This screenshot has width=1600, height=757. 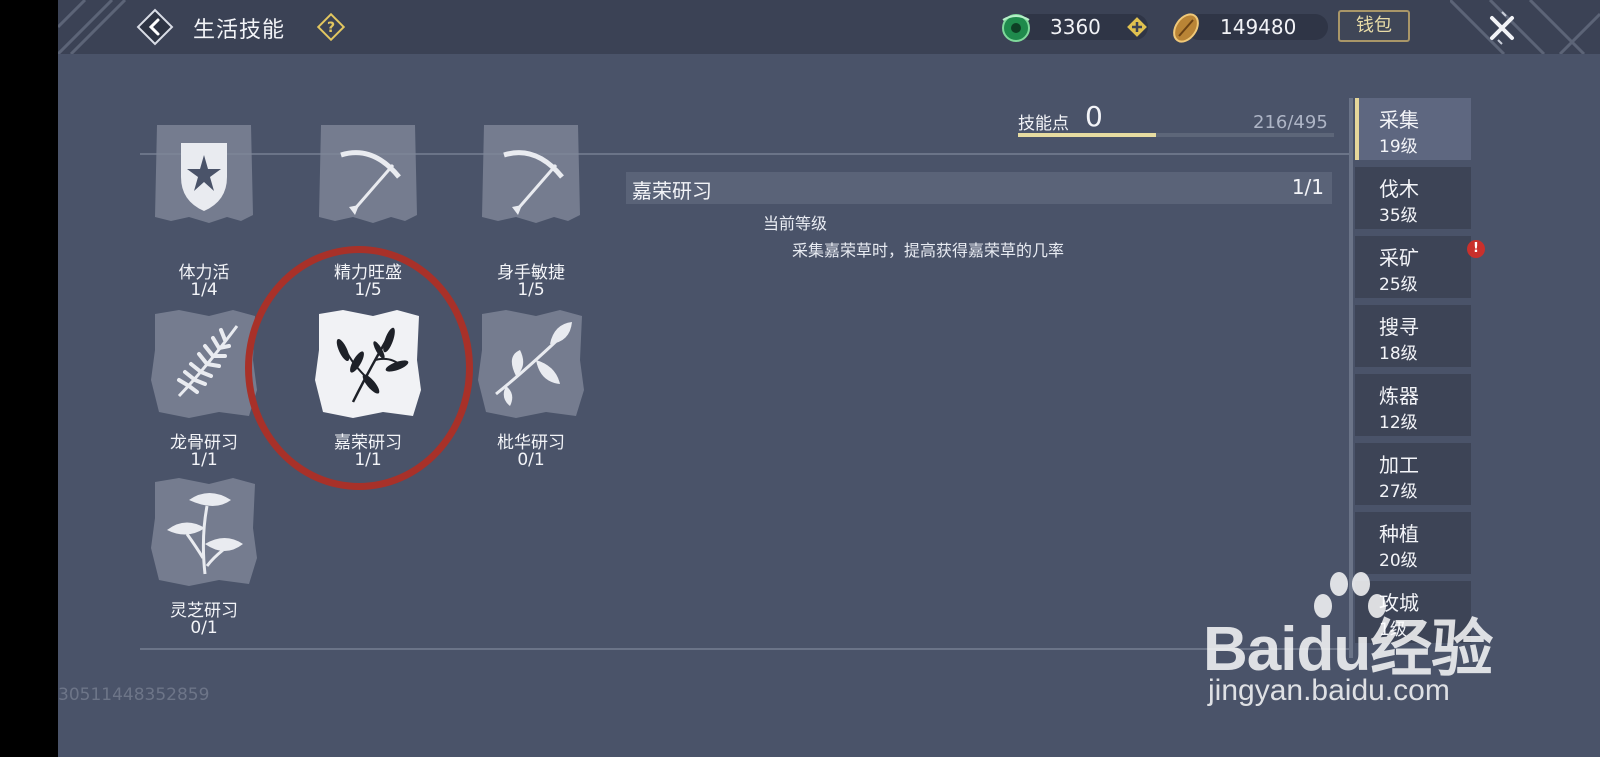 I want to click on back-arrow-icon, so click(x=155, y=27).